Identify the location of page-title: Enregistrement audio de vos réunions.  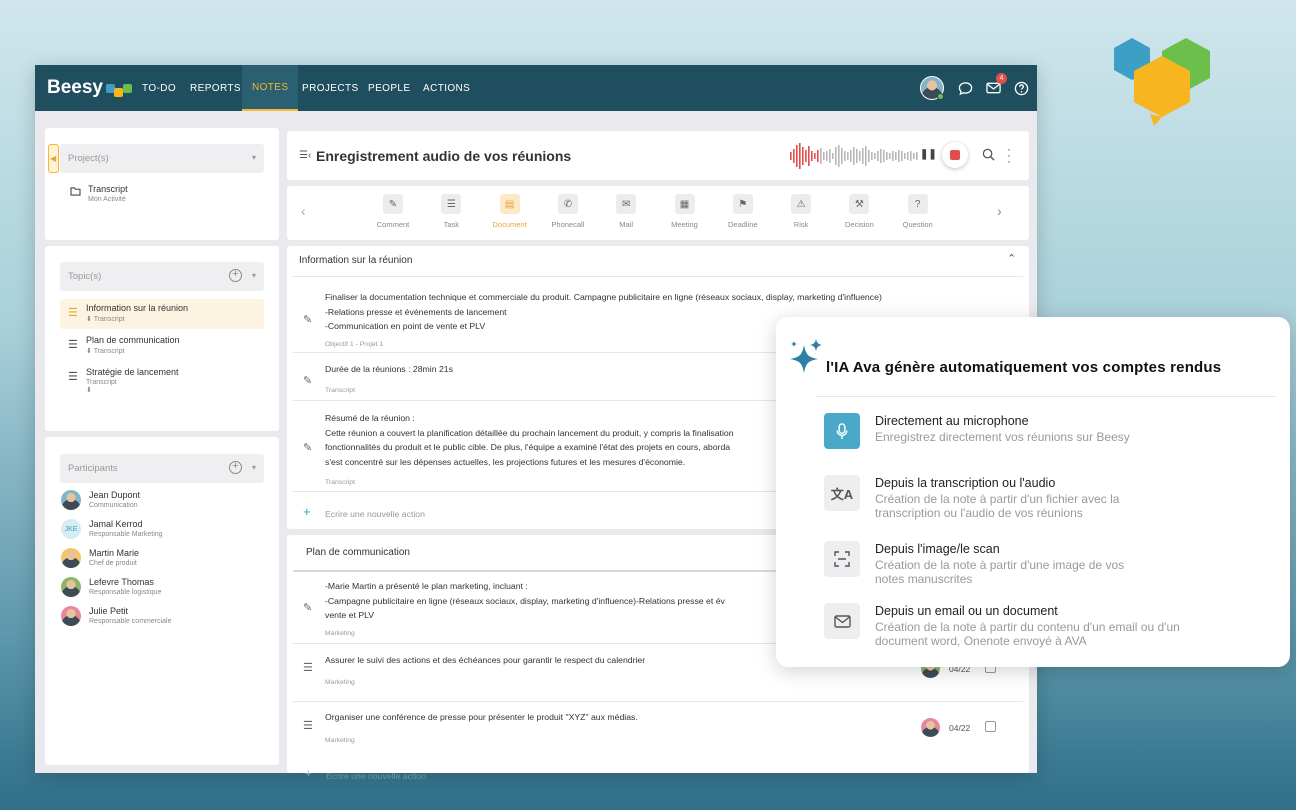
(444, 156).